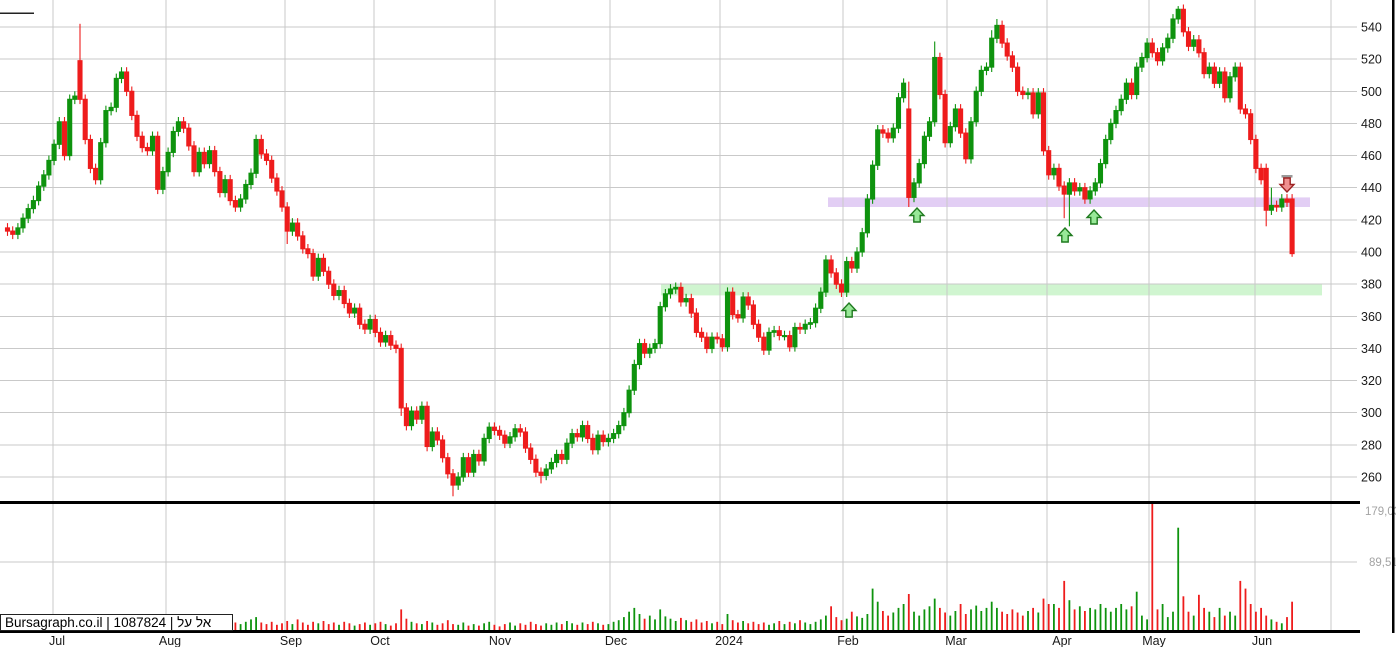 This screenshot has height=647, width=1396. What do you see at coordinates (1371, 220) in the screenshot?
I see `svg-text: 420` at bounding box center [1371, 220].